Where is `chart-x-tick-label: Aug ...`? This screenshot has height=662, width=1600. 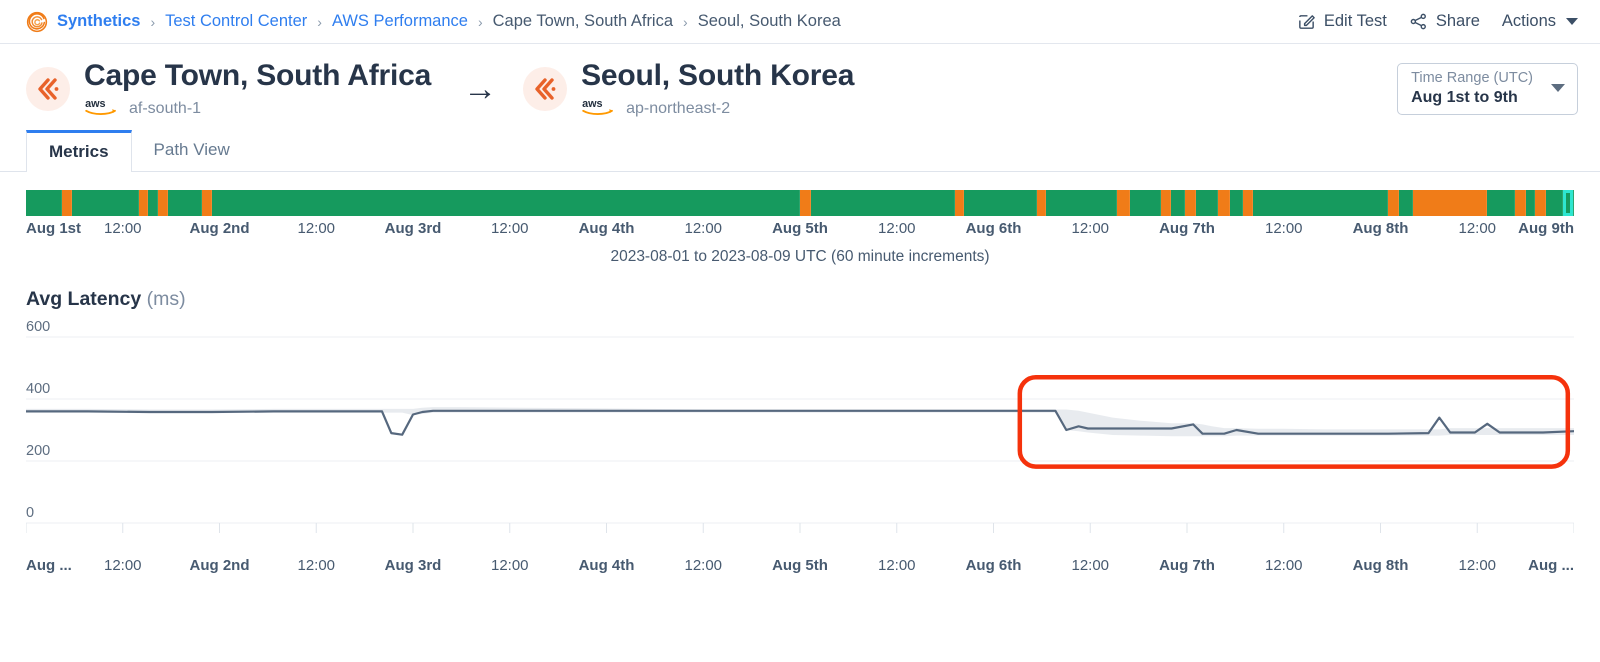
chart-x-tick-label: Aug ... is located at coordinates (1551, 565).